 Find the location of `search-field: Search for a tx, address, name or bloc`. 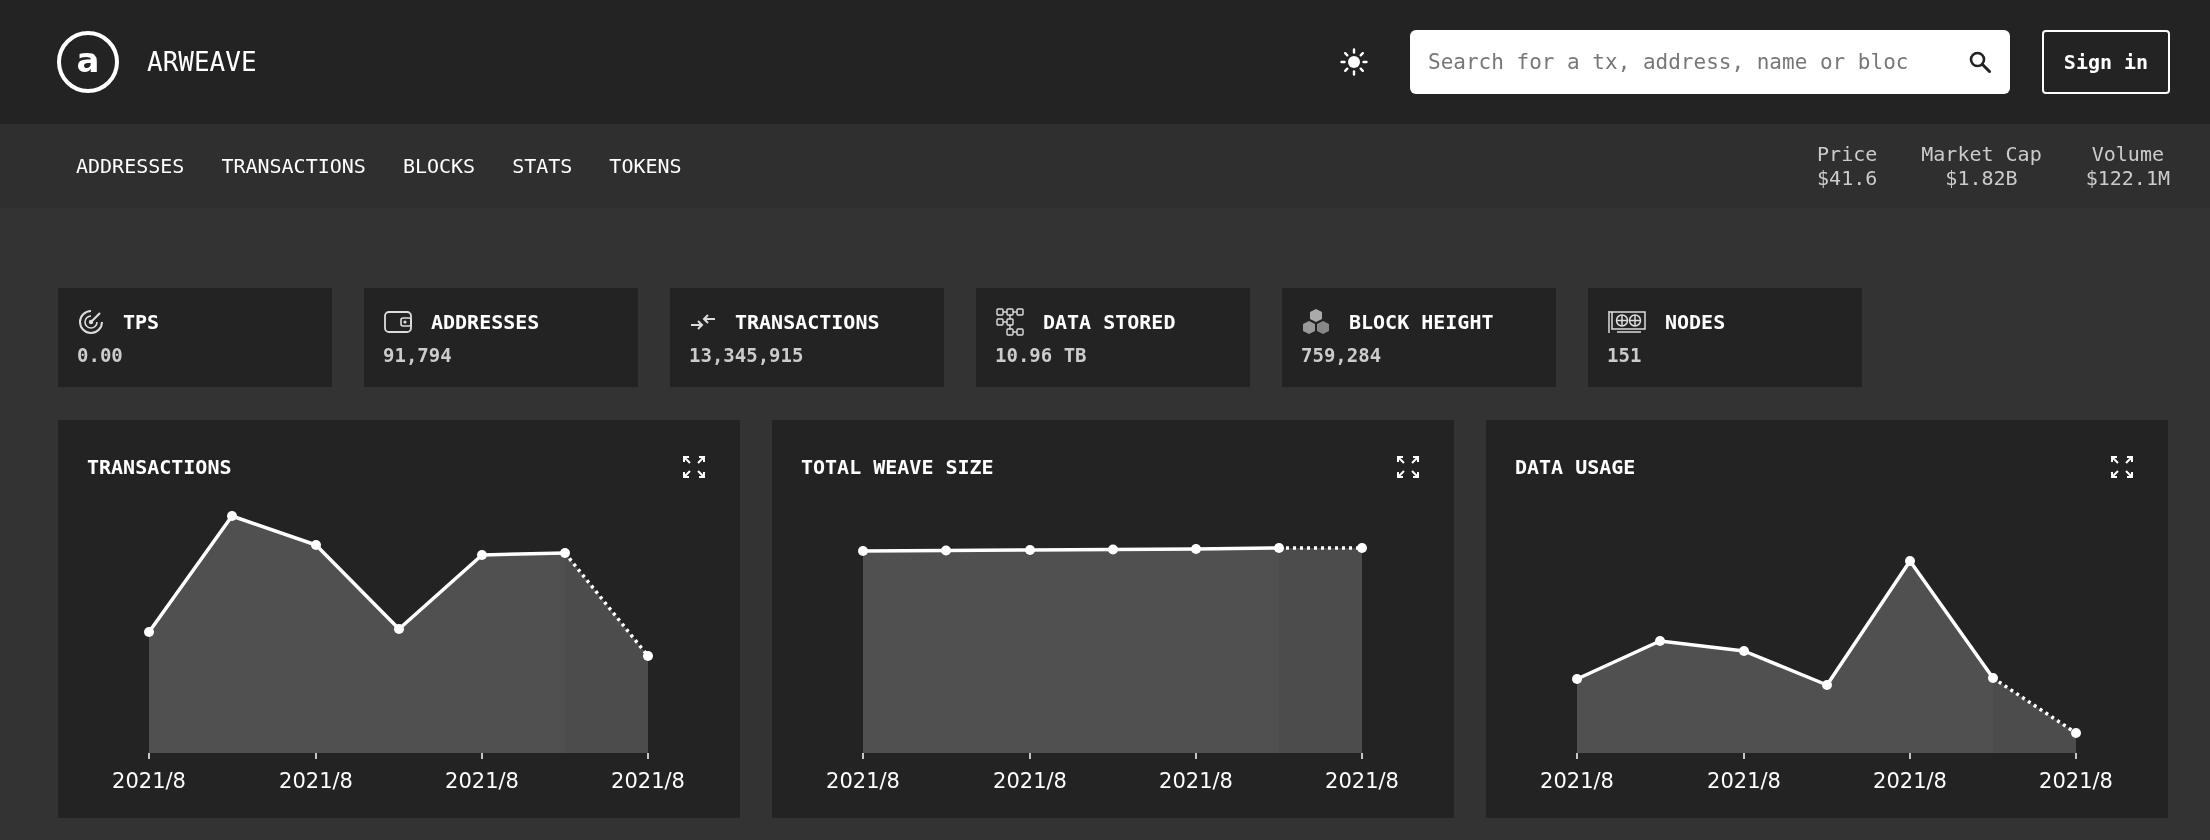

search-field: Search for a tx, address, name or bloc is located at coordinates (1710, 62).